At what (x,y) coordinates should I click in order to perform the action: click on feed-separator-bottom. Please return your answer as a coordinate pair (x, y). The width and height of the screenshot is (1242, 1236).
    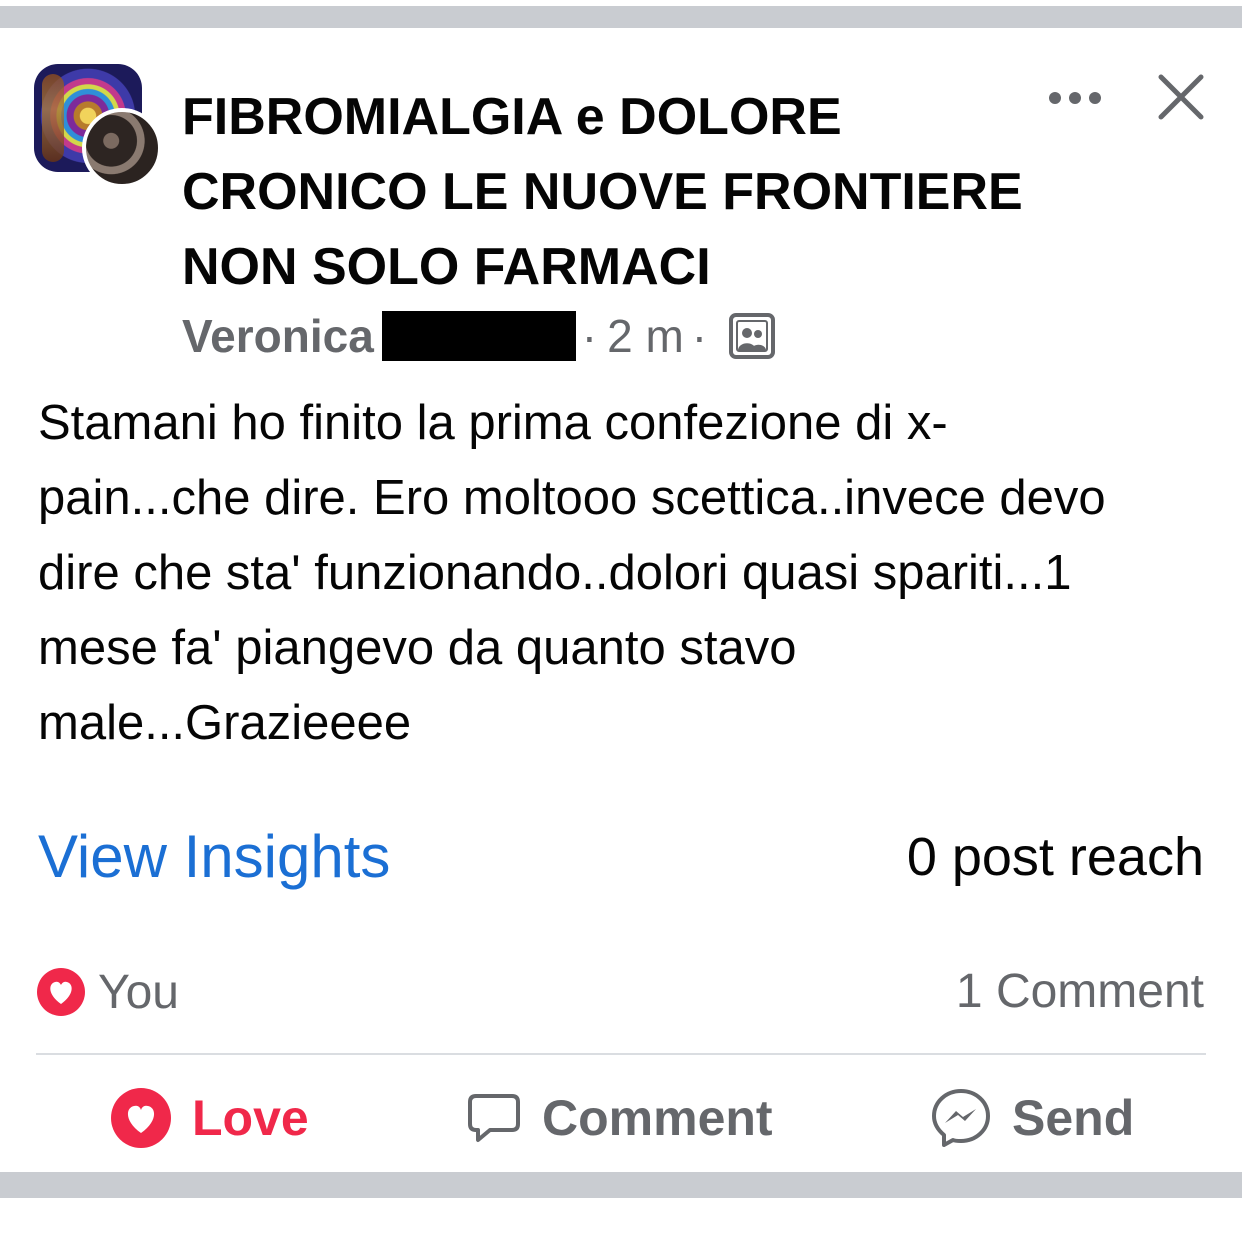
    Looking at the image, I should click on (621, 1185).